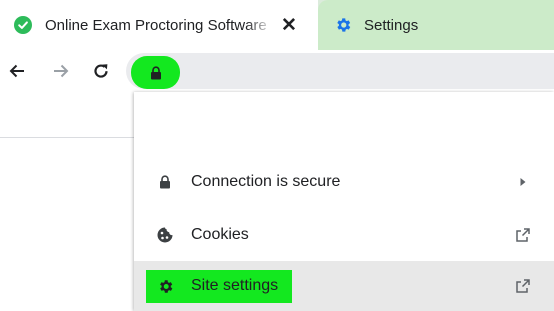 This screenshot has height=311, width=554. What do you see at coordinates (344, 235) in the screenshot?
I see `cookies-item: Cookies` at bounding box center [344, 235].